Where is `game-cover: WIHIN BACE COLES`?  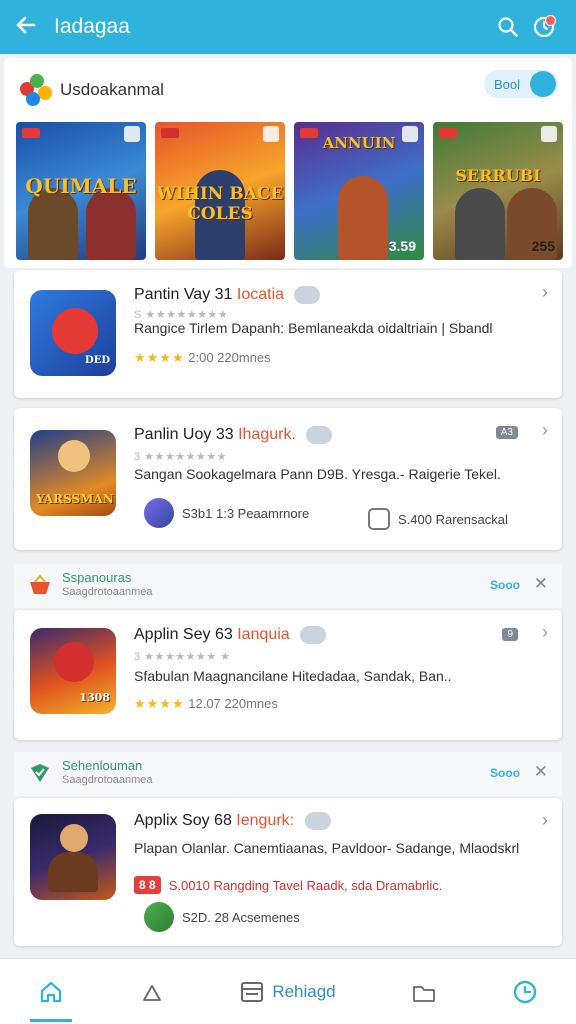
game-cover: WIHIN BACE COLES is located at coordinates (220, 191).